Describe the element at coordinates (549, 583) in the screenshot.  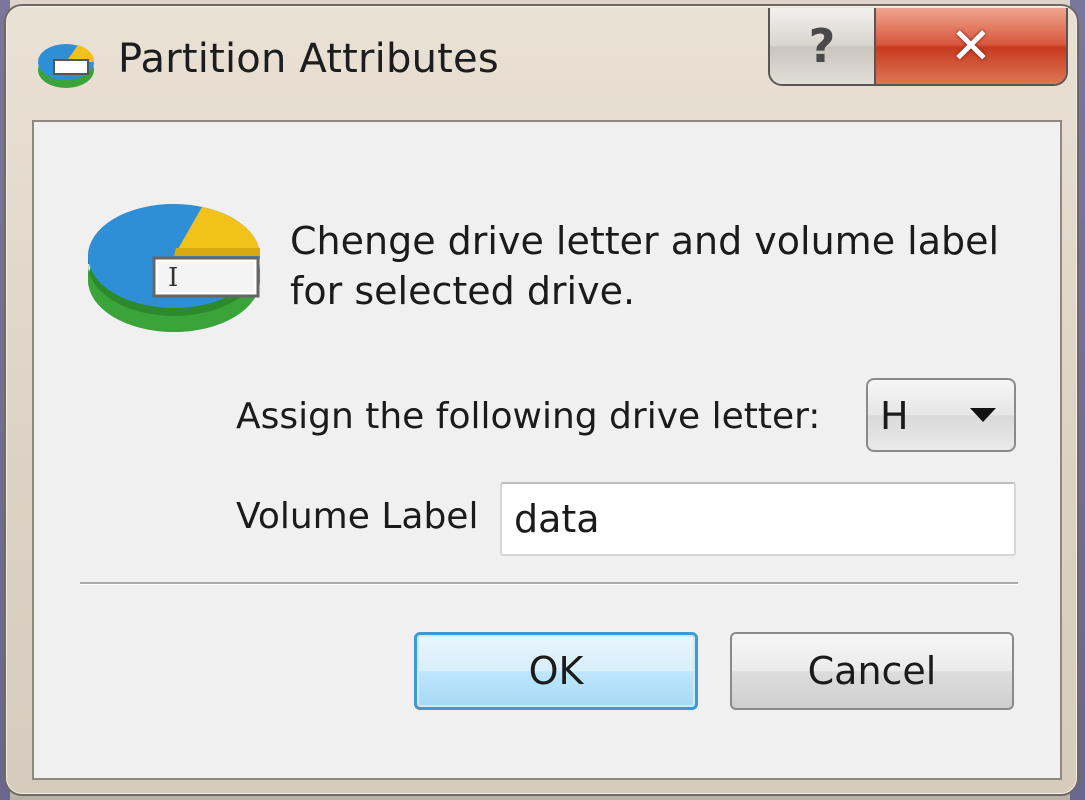
I see `separator` at that location.